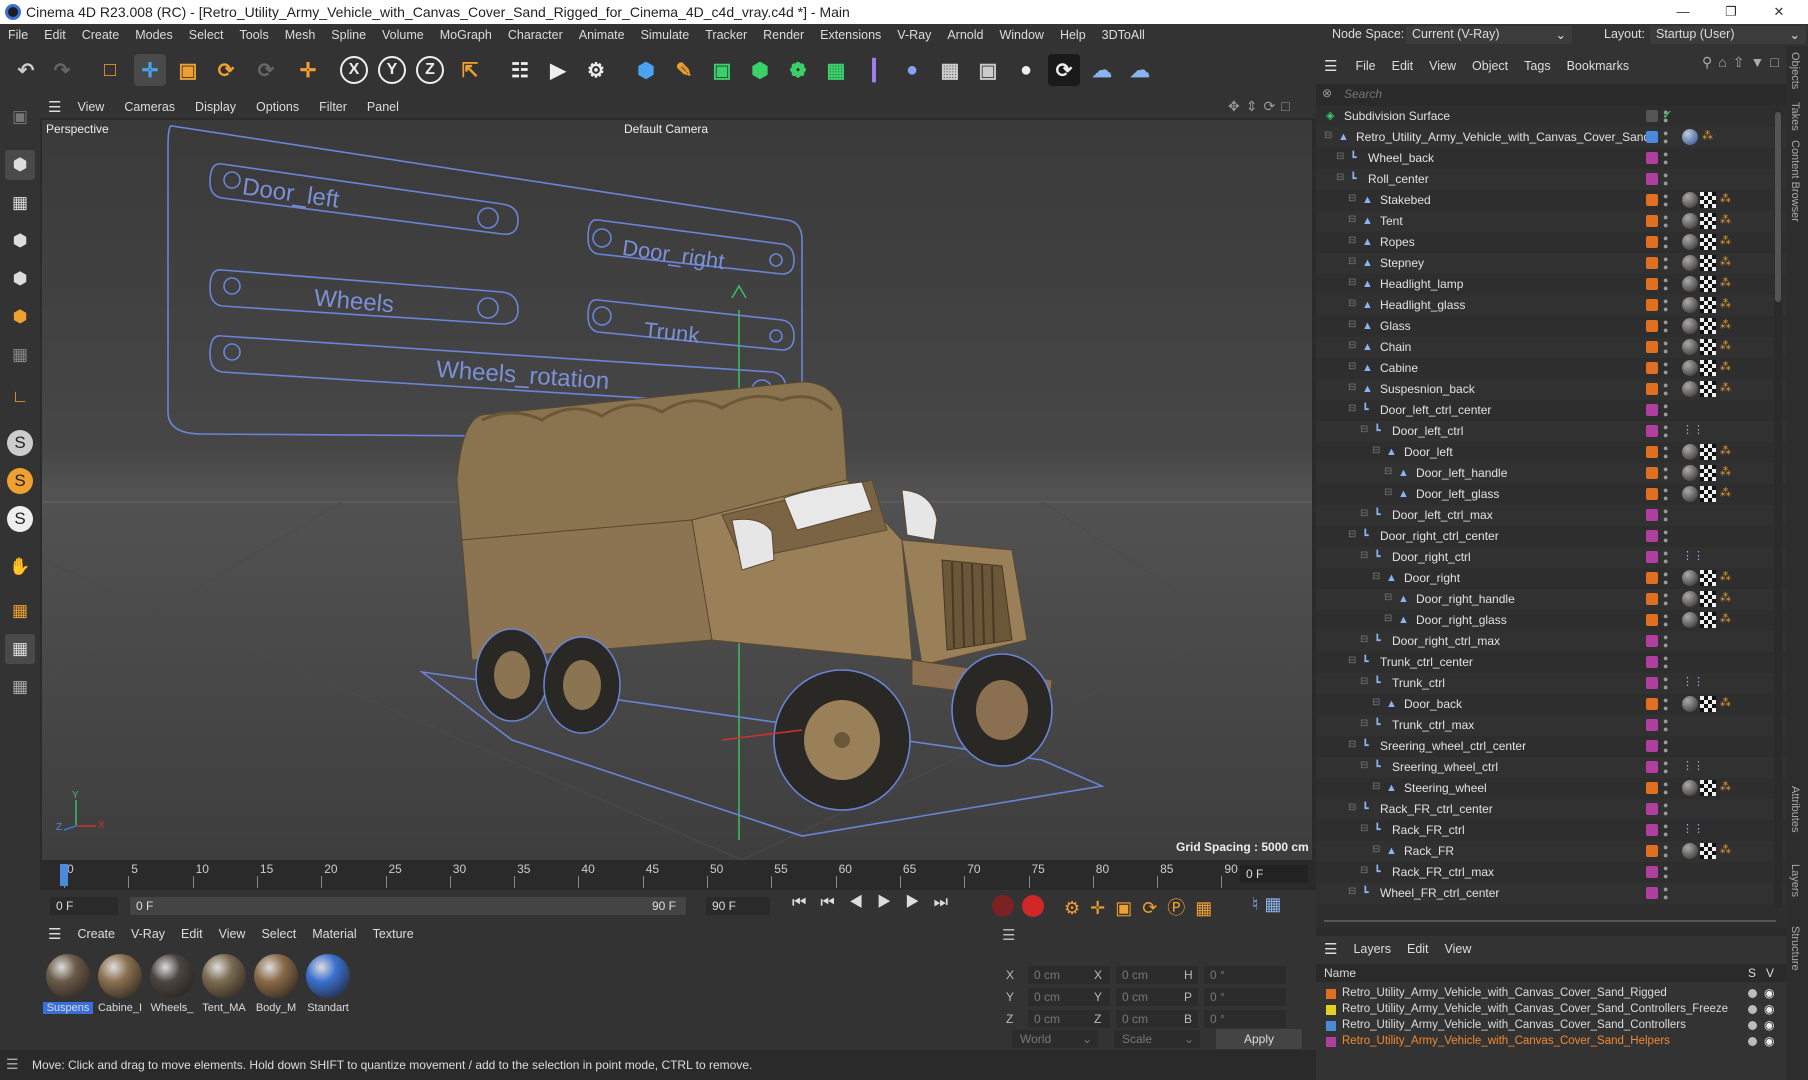 The image size is (1808, 1080). I want to click on viewport-menu-view: View, so click(90, 107).